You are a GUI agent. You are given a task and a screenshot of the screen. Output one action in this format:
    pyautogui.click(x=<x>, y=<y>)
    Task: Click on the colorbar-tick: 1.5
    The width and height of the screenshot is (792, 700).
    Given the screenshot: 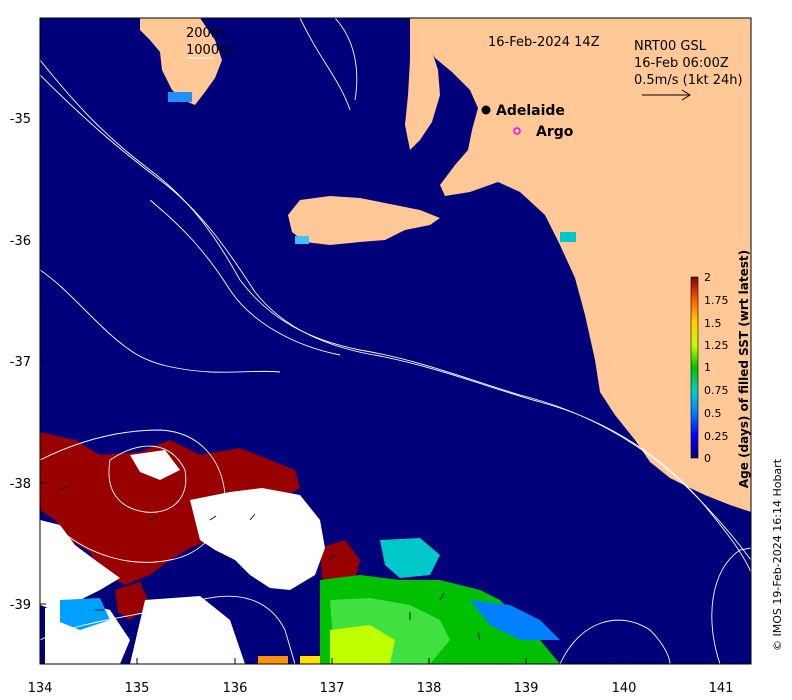 What is the action you would take?
    pyautogui.click(x=713, y=323)
    